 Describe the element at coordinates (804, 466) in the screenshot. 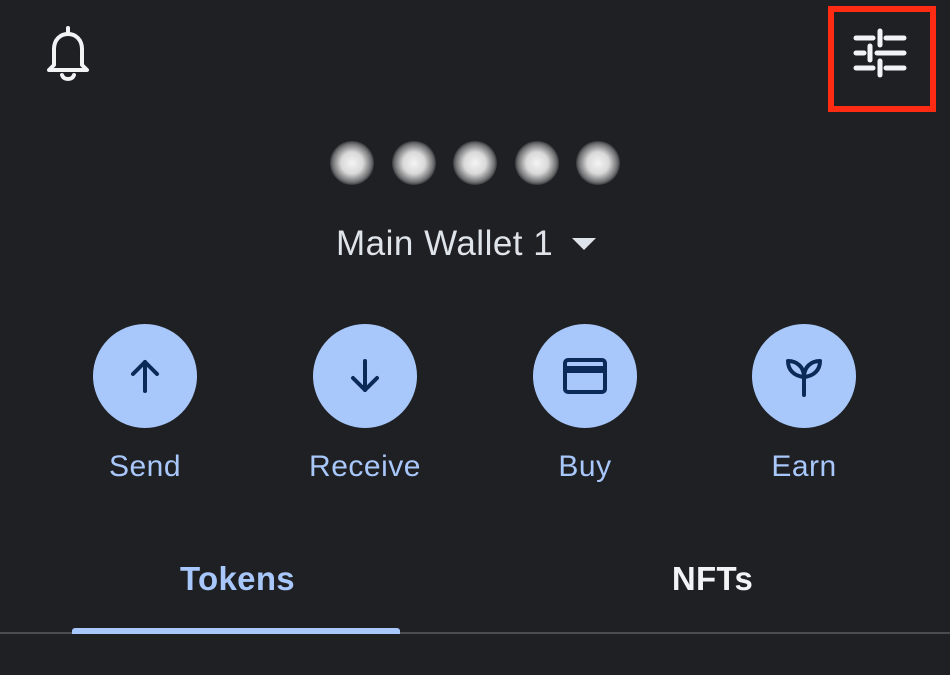

I see `earn-label: Earn` at that location.